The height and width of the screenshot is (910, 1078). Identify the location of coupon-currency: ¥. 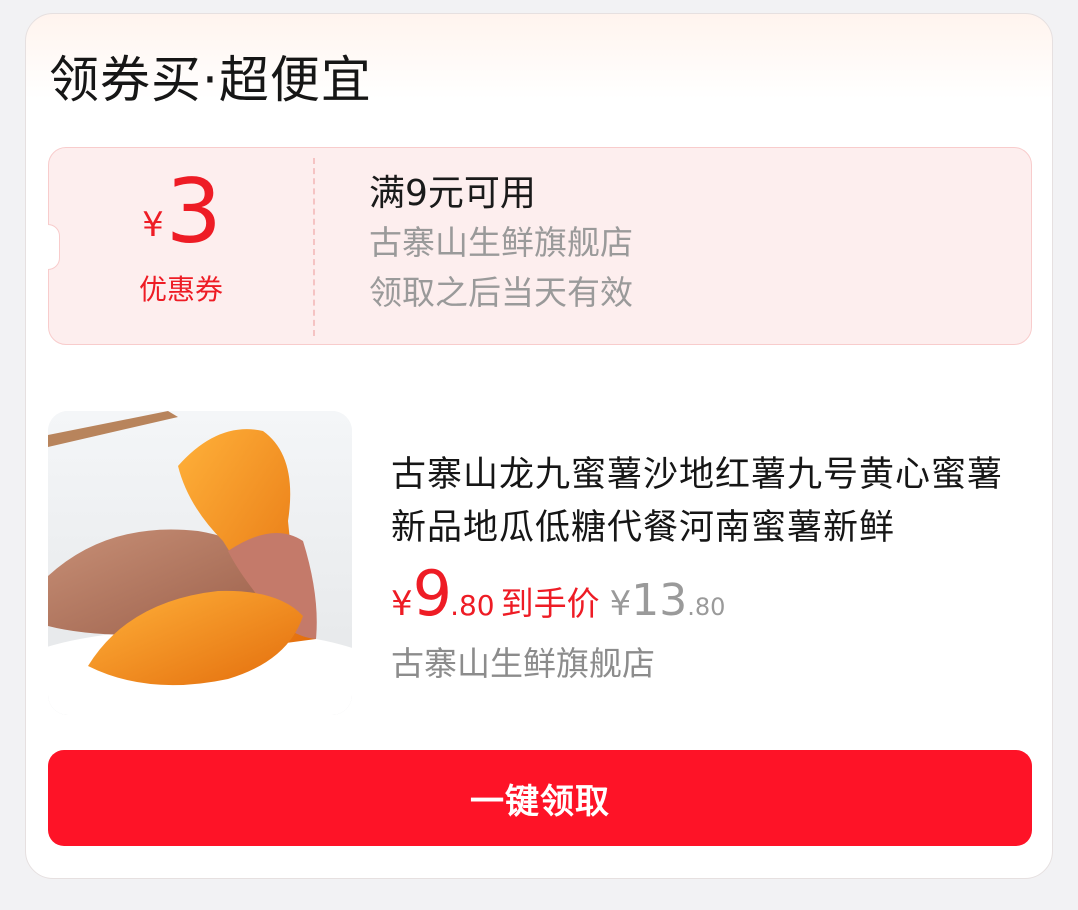
(153, 225).